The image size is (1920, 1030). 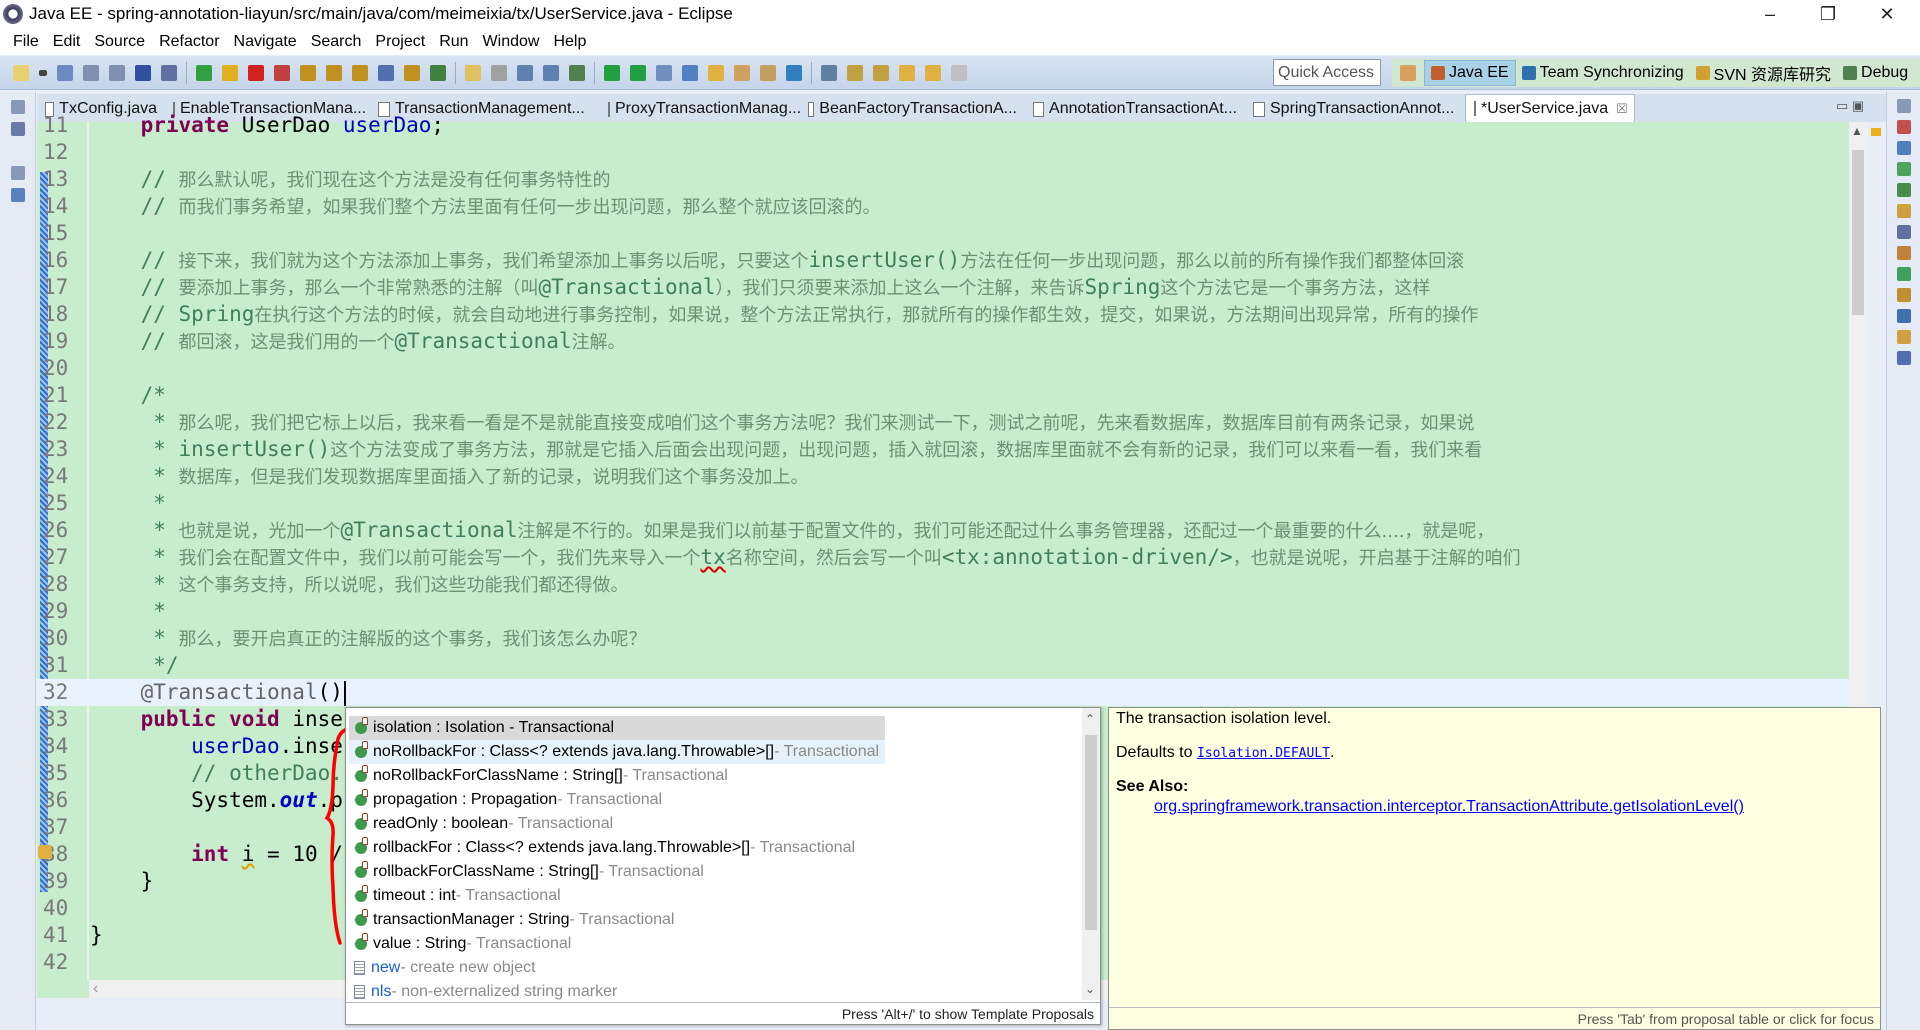 What do you see at coordinates (1090, 989) in the screenshot?
I see `scroll-down-icon: ⌄` at bounding box center [1090, 989].